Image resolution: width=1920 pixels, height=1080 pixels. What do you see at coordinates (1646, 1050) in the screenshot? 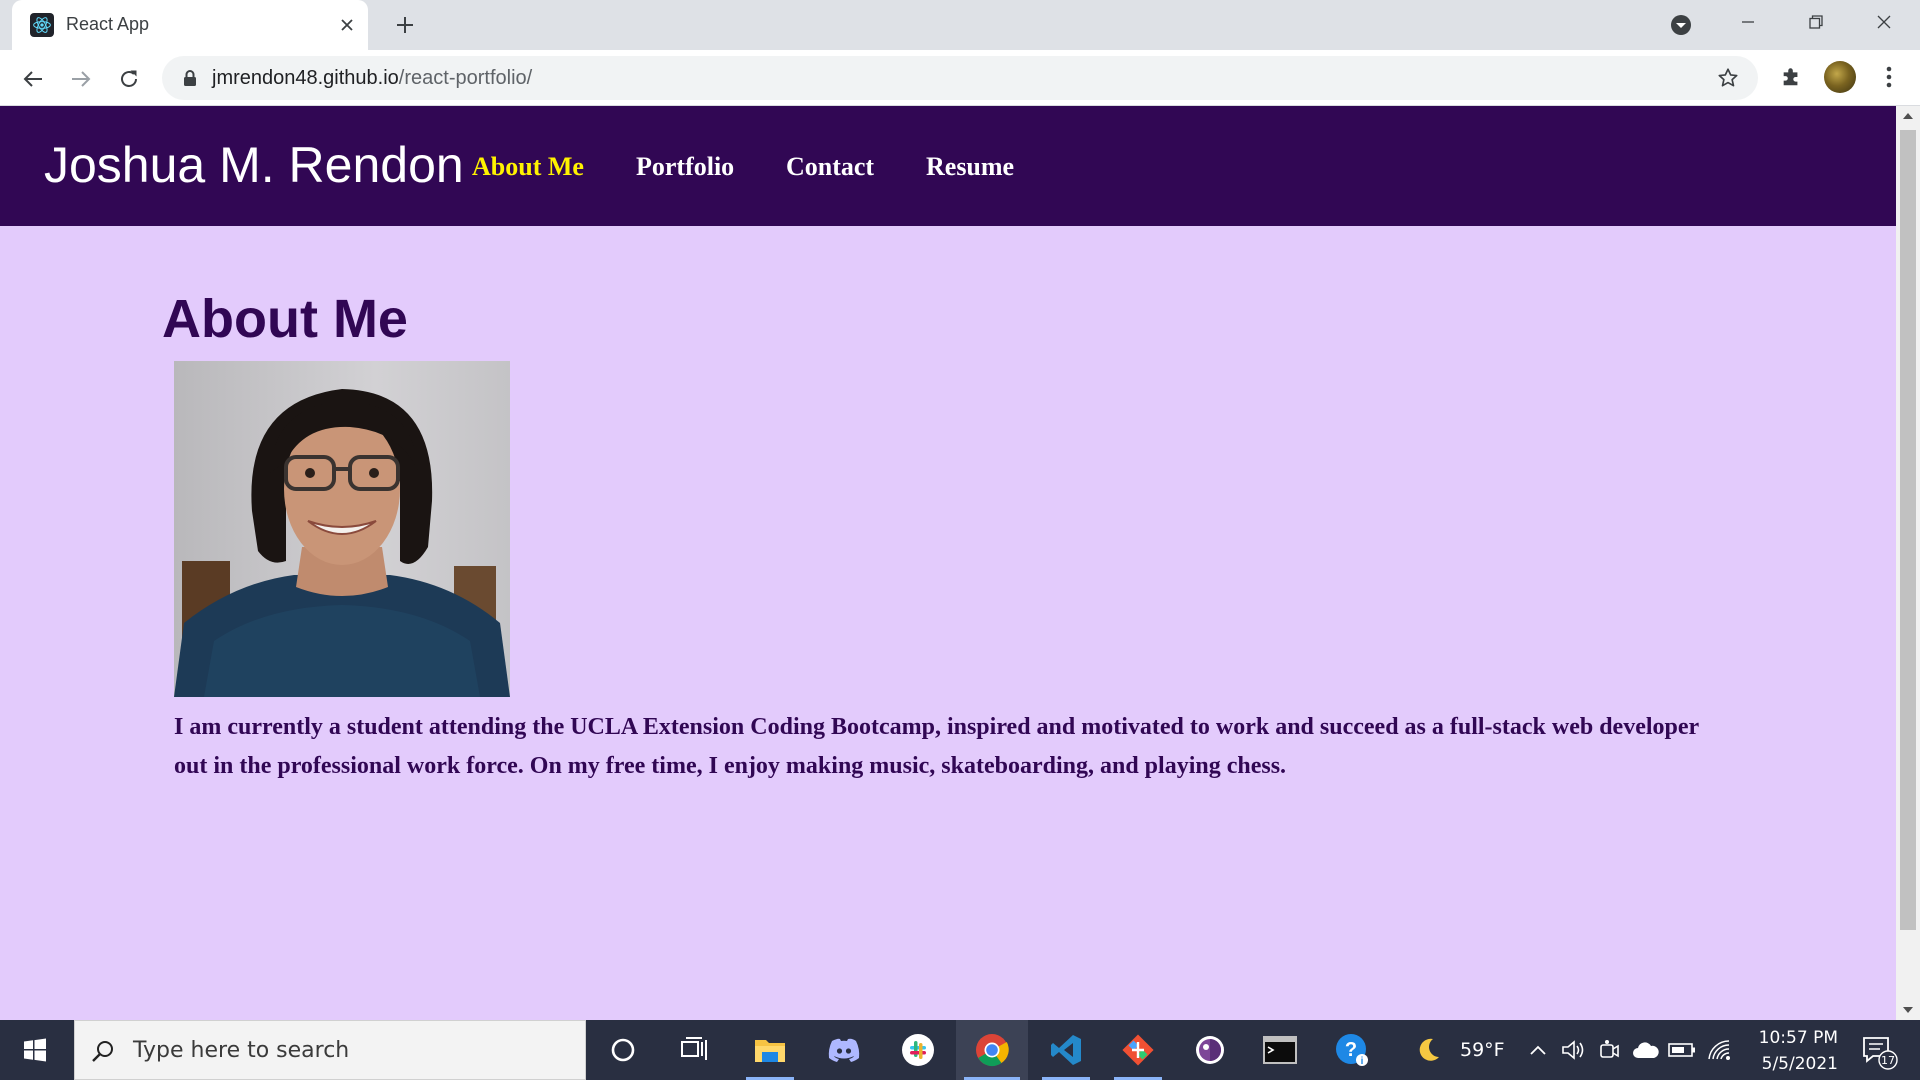
I see `onedrive-cloud-icon` at bounding box center [1646, 1050].